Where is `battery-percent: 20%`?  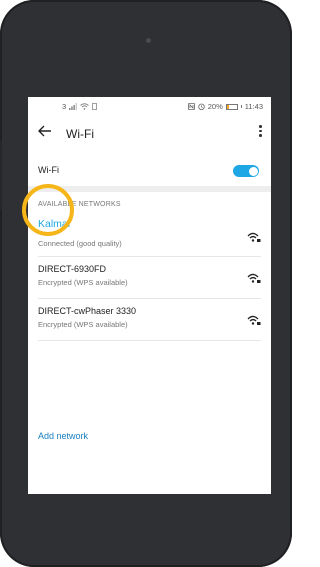 battery-percent: 20% is located at coordinates (215, 106).